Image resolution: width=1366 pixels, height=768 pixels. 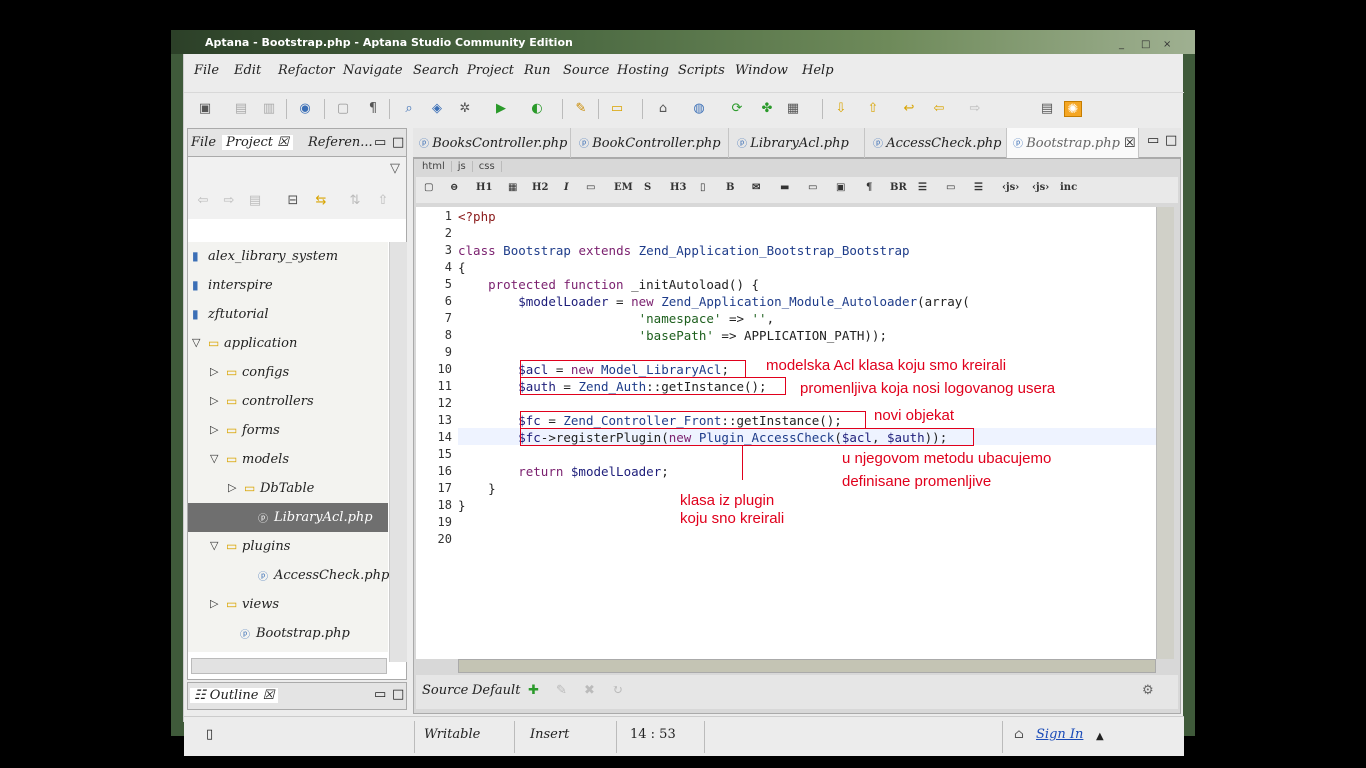 What do you see at coordinates (398, 452) in the screenshot?
I see `tree-vertical-scrollbar` at bounding box center [398, 452].